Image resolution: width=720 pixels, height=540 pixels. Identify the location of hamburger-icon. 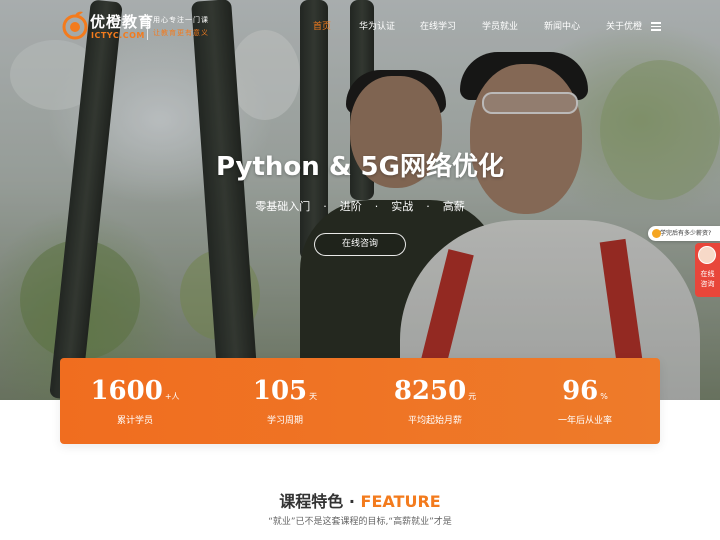
(656, 26).